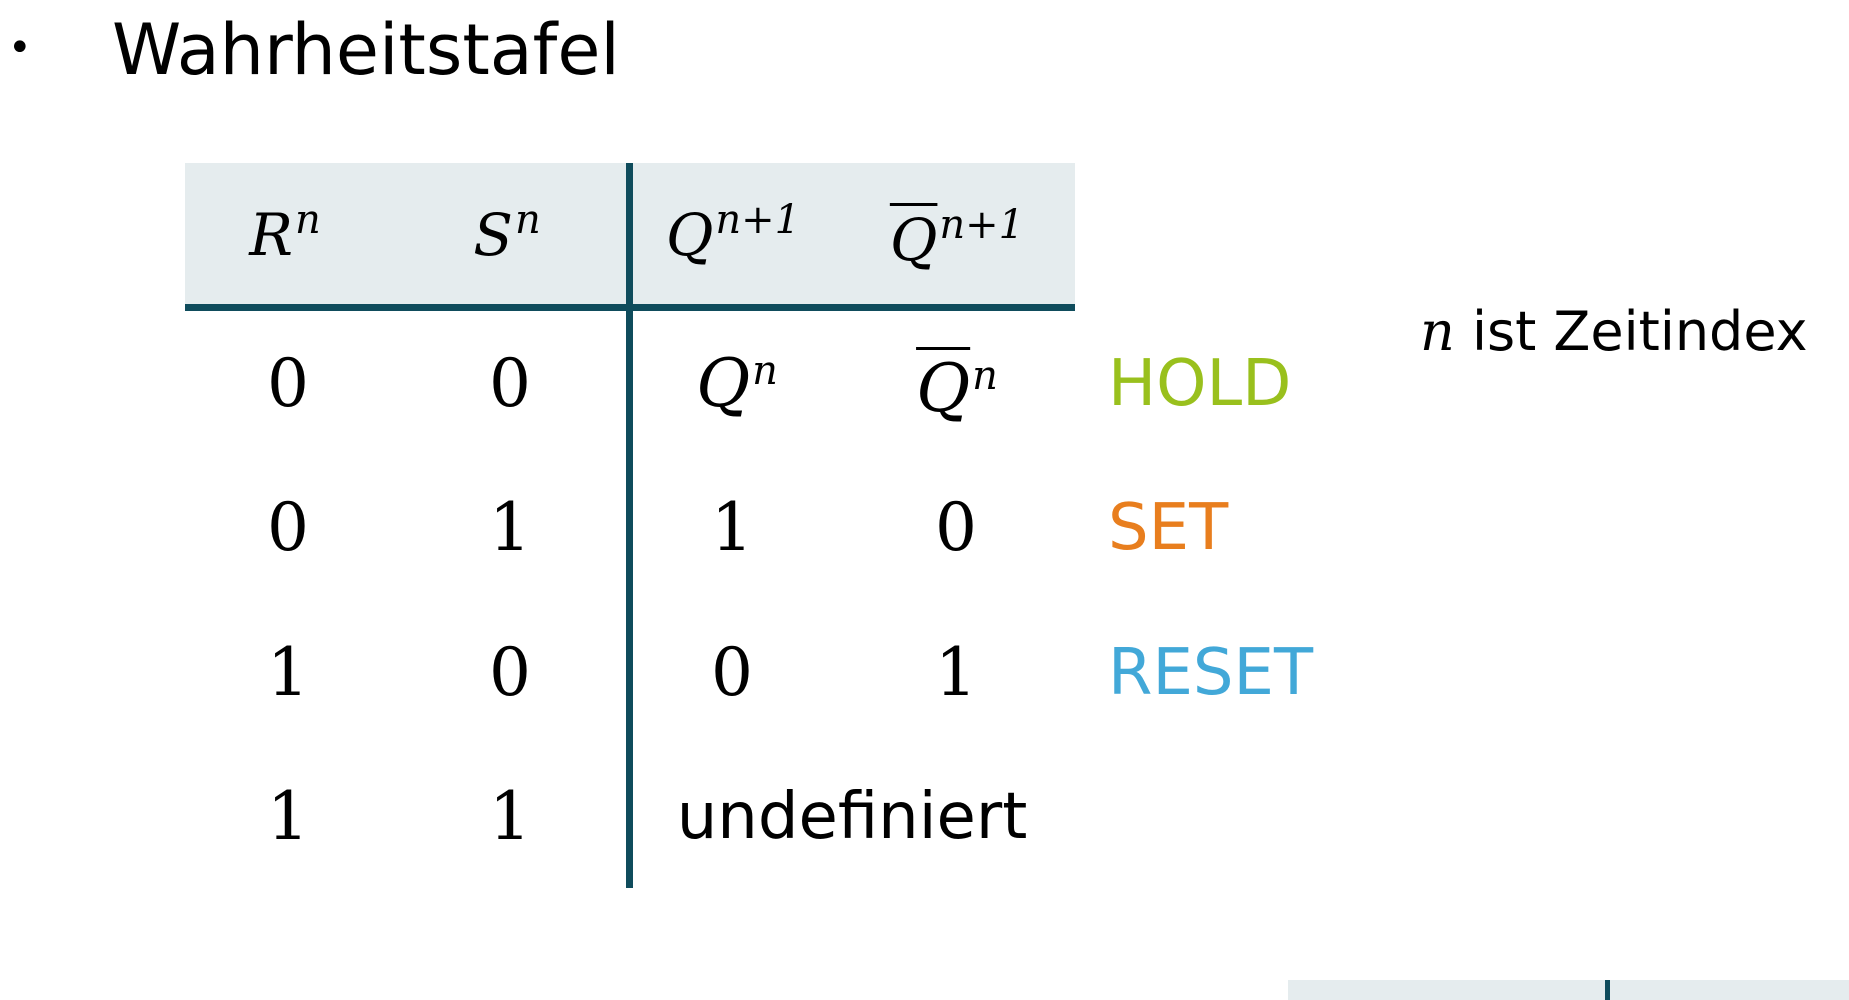 This screenshot has height=1000, width=1849. I want to click on header-r: Rn, so click(285, 233).